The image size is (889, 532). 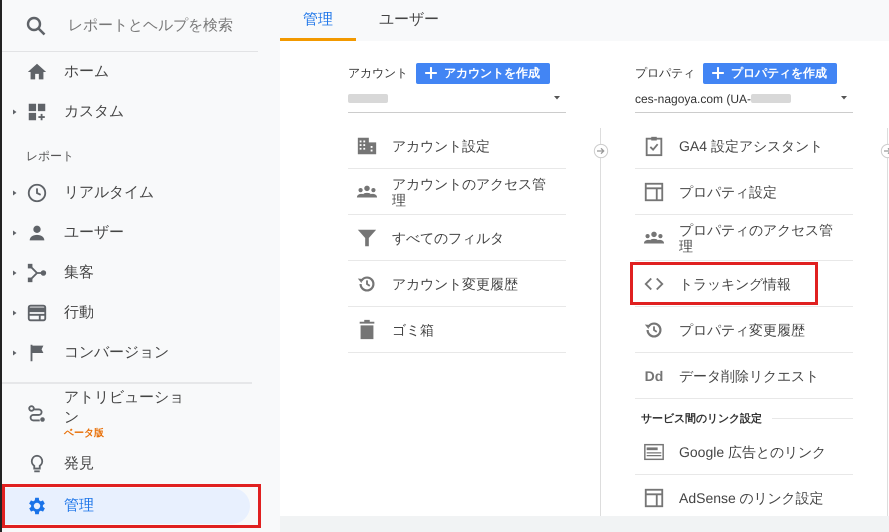 What do you see at coordinates (50, 156) in the screenshot?
I see `section-heading: レポート` at bounding box center [50, 156].